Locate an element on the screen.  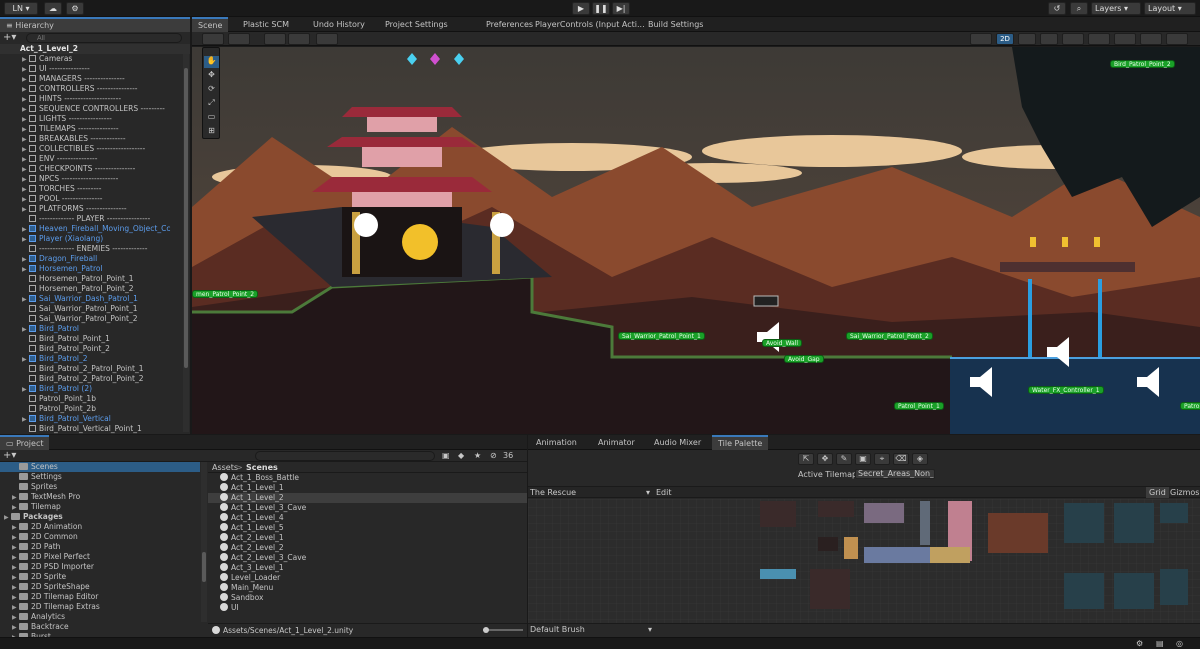
hierarchy-item: ▶ BREAKABLES ------------- is located at coordinates (102, 139).